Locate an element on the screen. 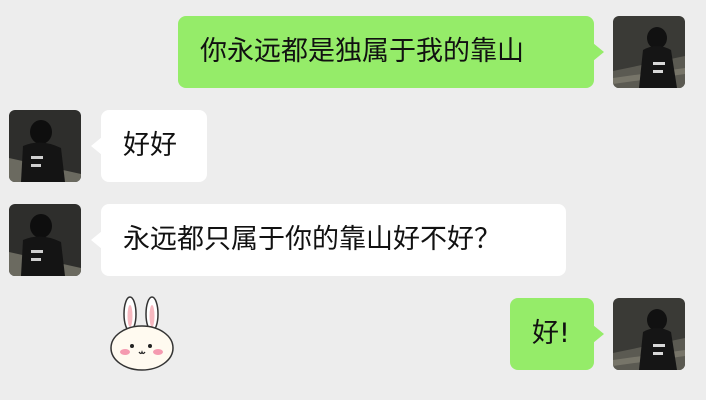 This screenshot has width=706, height=400. bunny-sticker is located at coordinates (142, 336).